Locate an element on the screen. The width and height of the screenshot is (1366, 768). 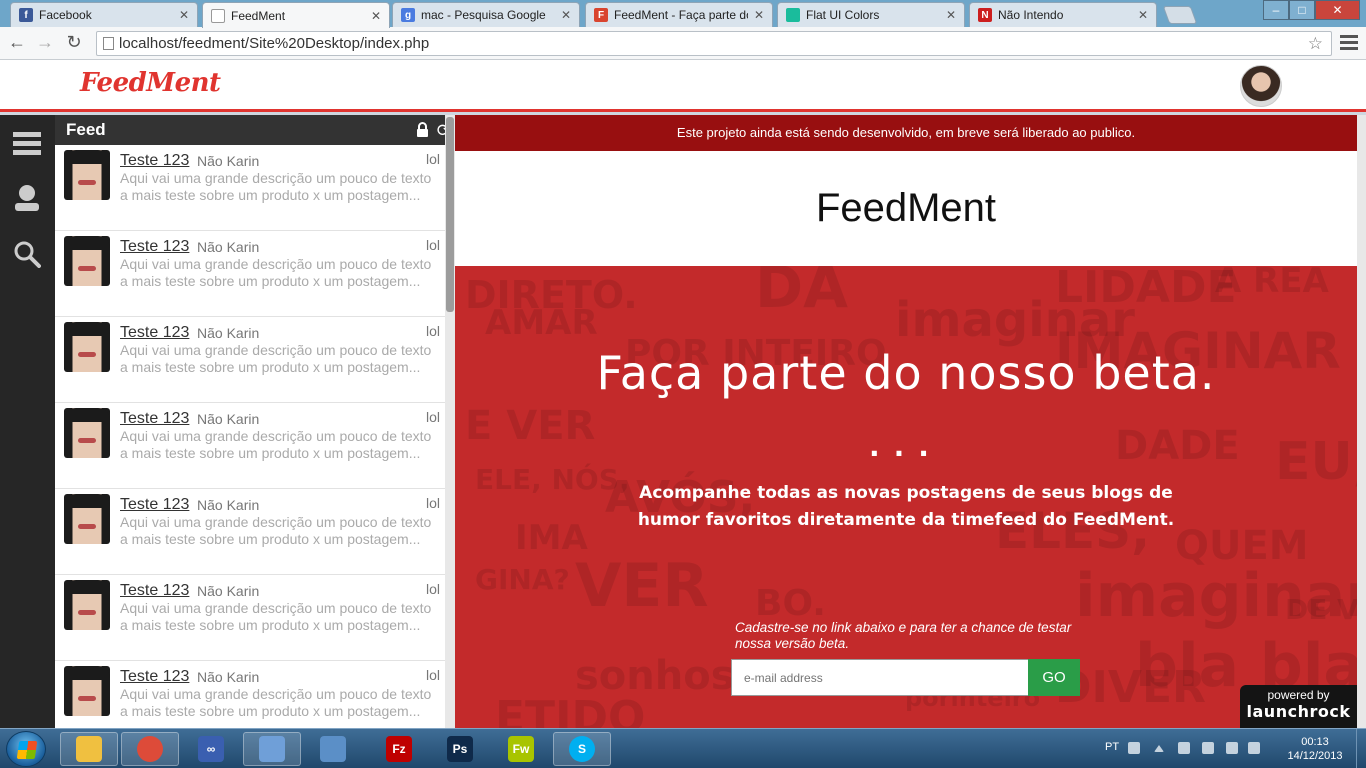
hero-background-word: ETIDO is located at coordinates (570, 710).